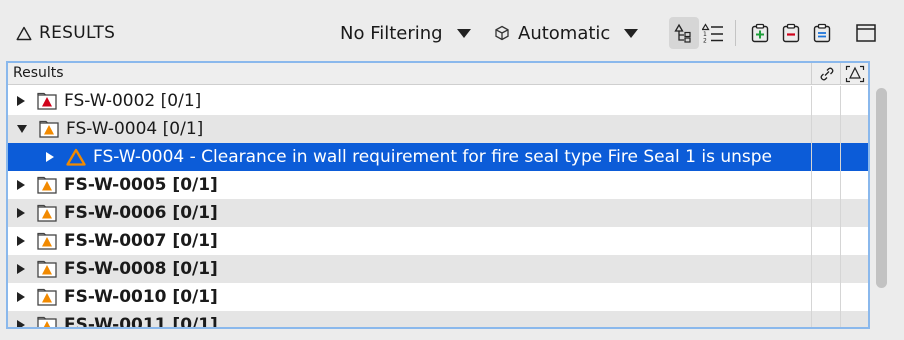 This screenshot has width=904, height=340. I want to click on tree-view-icon, so click(682, 33).